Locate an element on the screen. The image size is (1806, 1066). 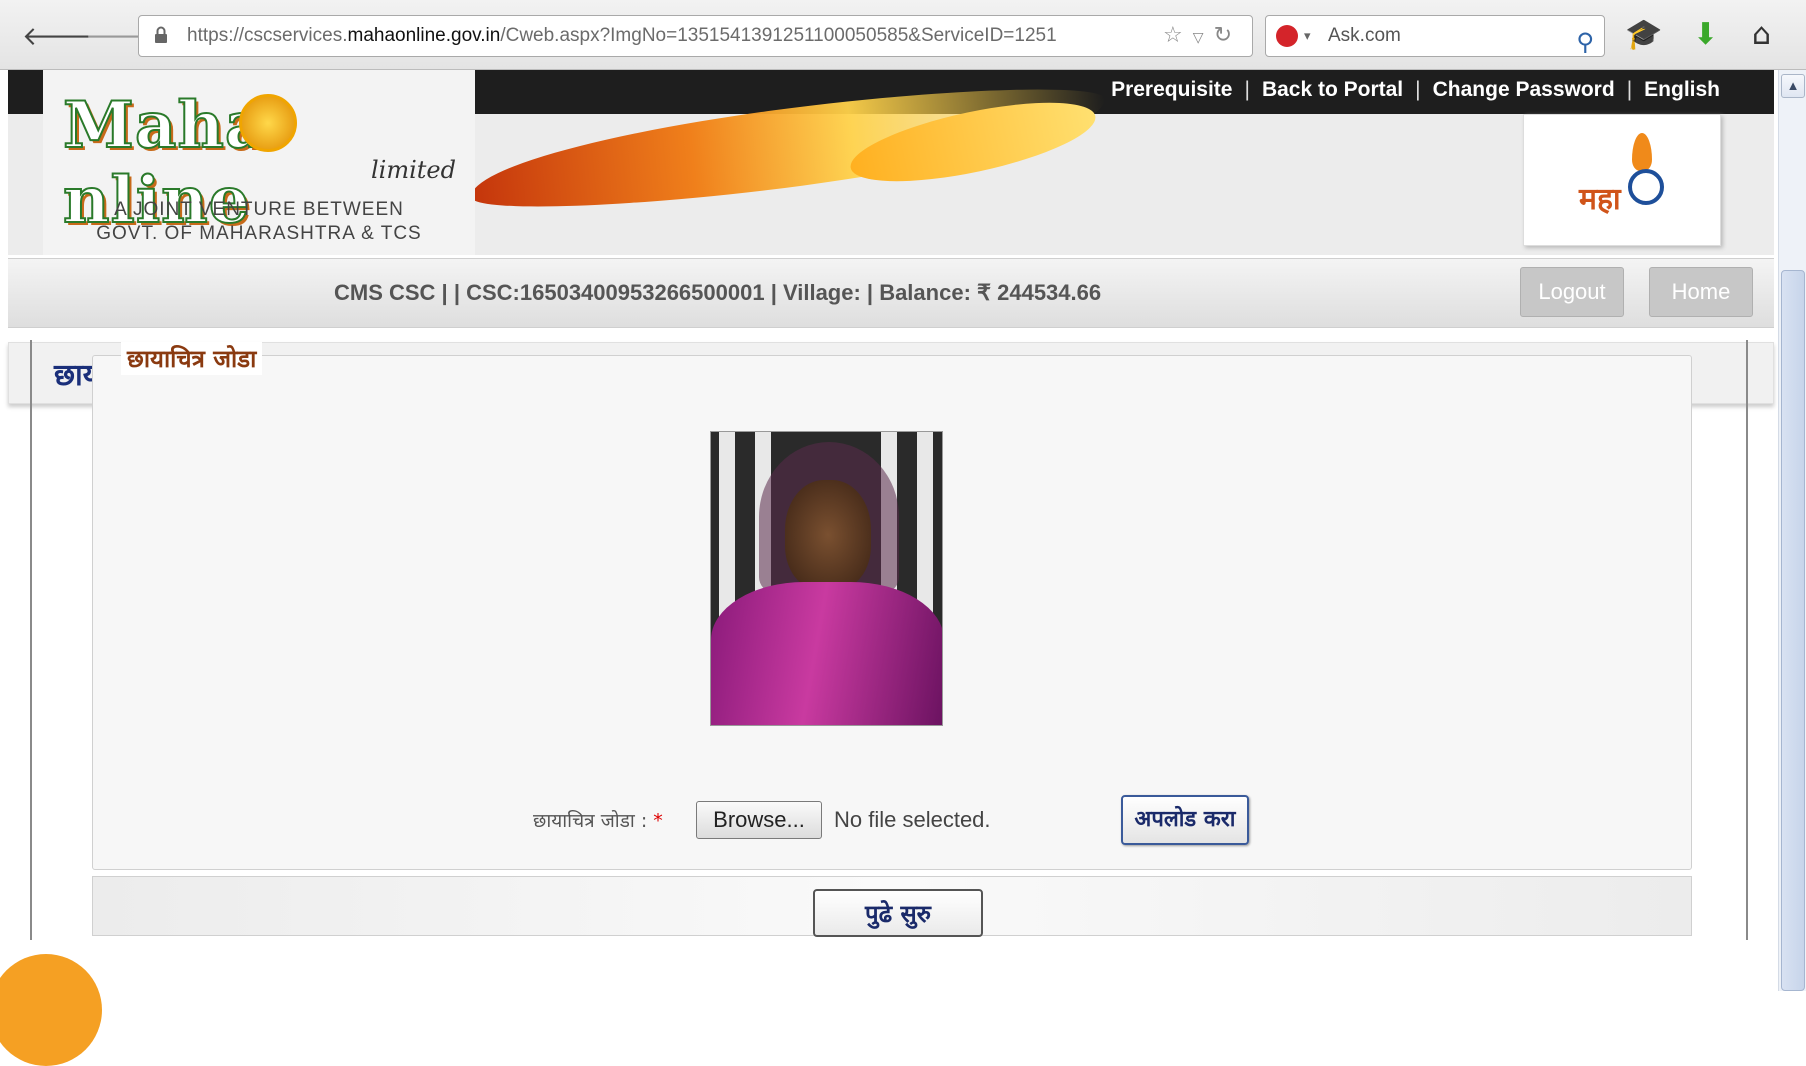
home-button: Home is located at coordinates (1701, 292).